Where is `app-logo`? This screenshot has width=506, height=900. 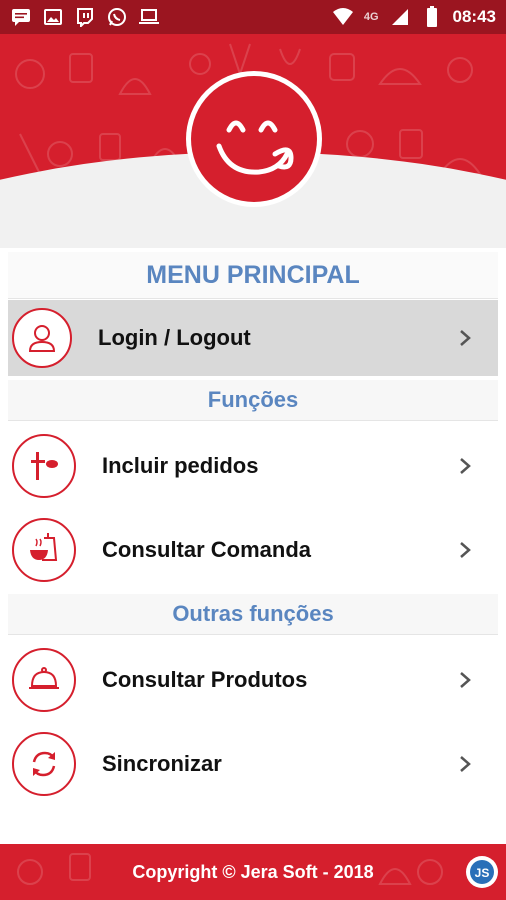 app-logo is located at coordinates (254, 139).